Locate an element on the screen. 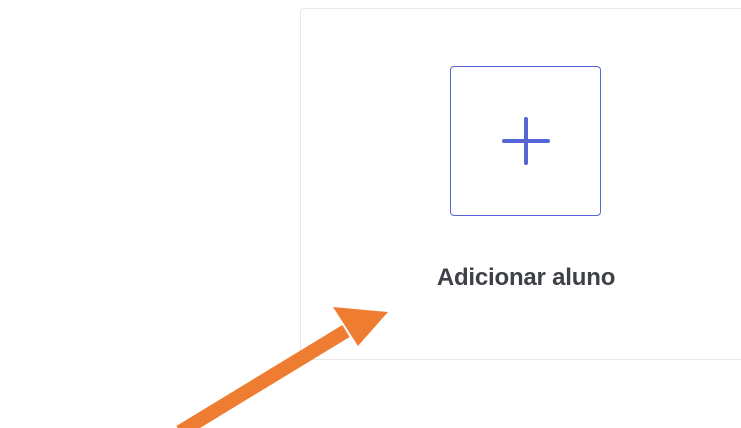 This screenshot has width=741, height=428. plus-icon is located at coordinates (525, 141).